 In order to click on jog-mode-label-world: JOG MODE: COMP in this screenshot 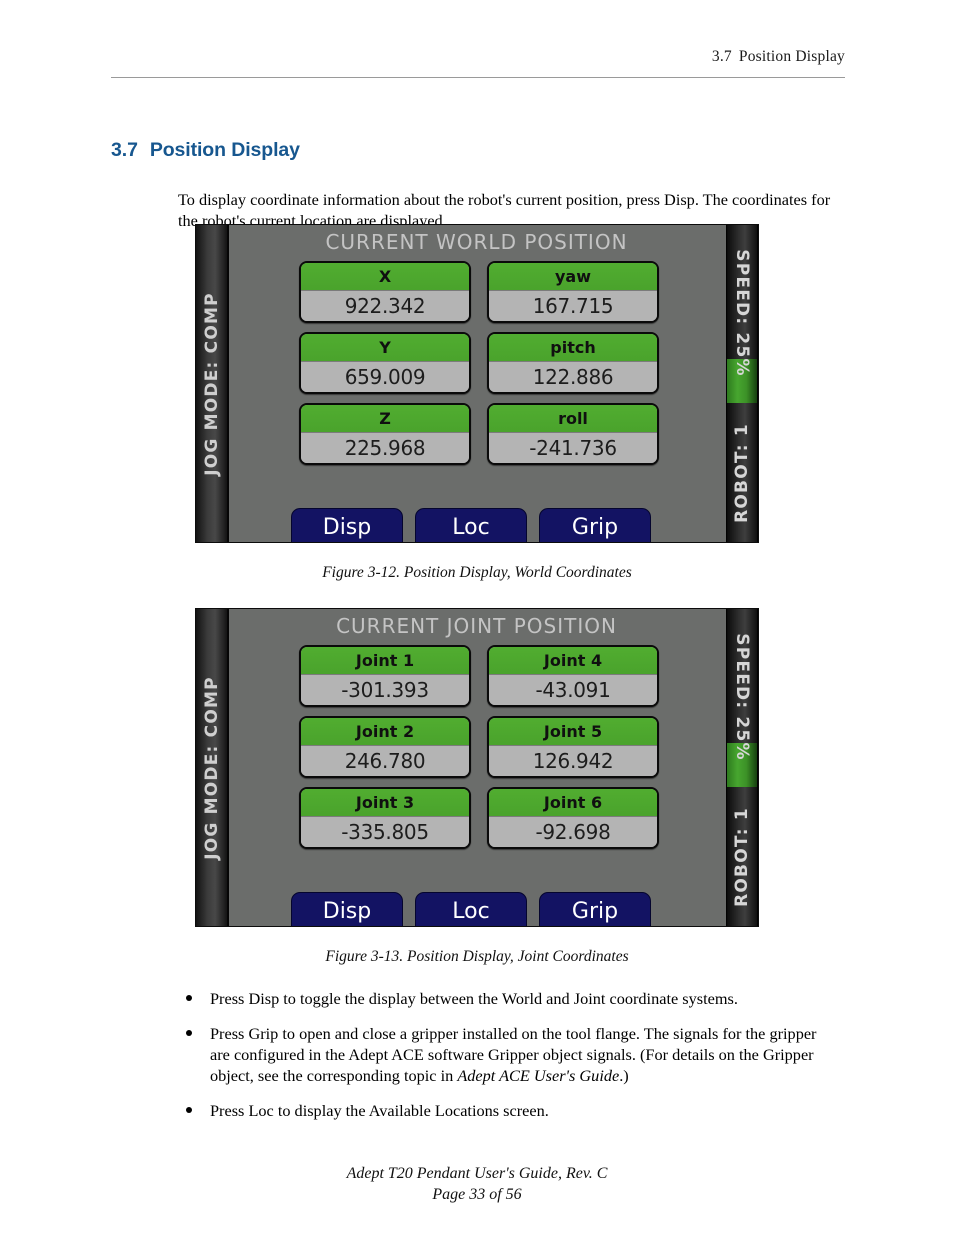, I will do `click(211, 383)`.